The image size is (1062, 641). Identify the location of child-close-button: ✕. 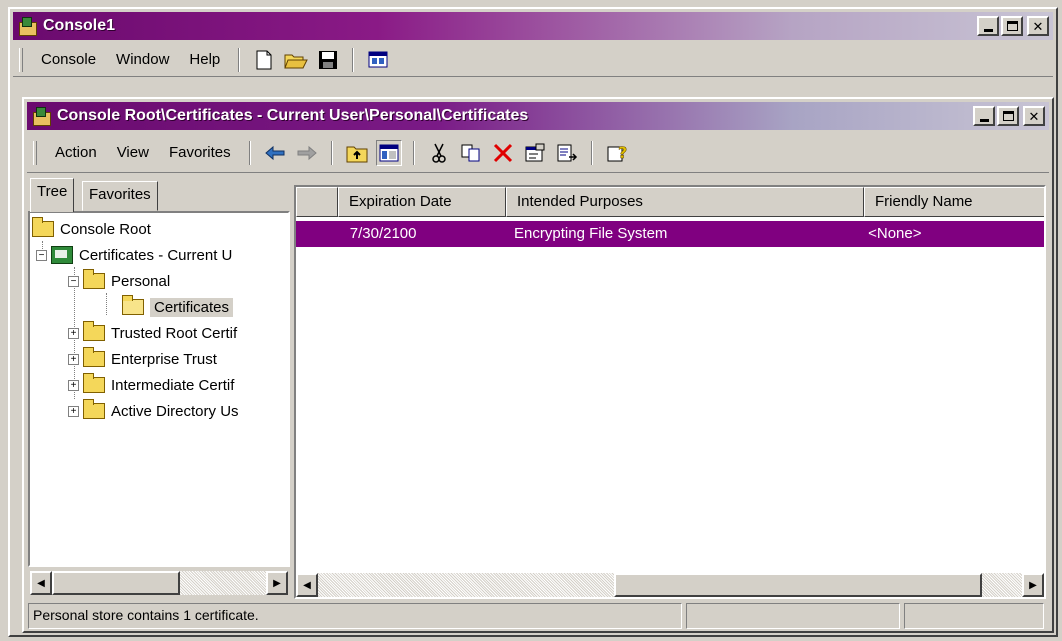
(1034, 116).